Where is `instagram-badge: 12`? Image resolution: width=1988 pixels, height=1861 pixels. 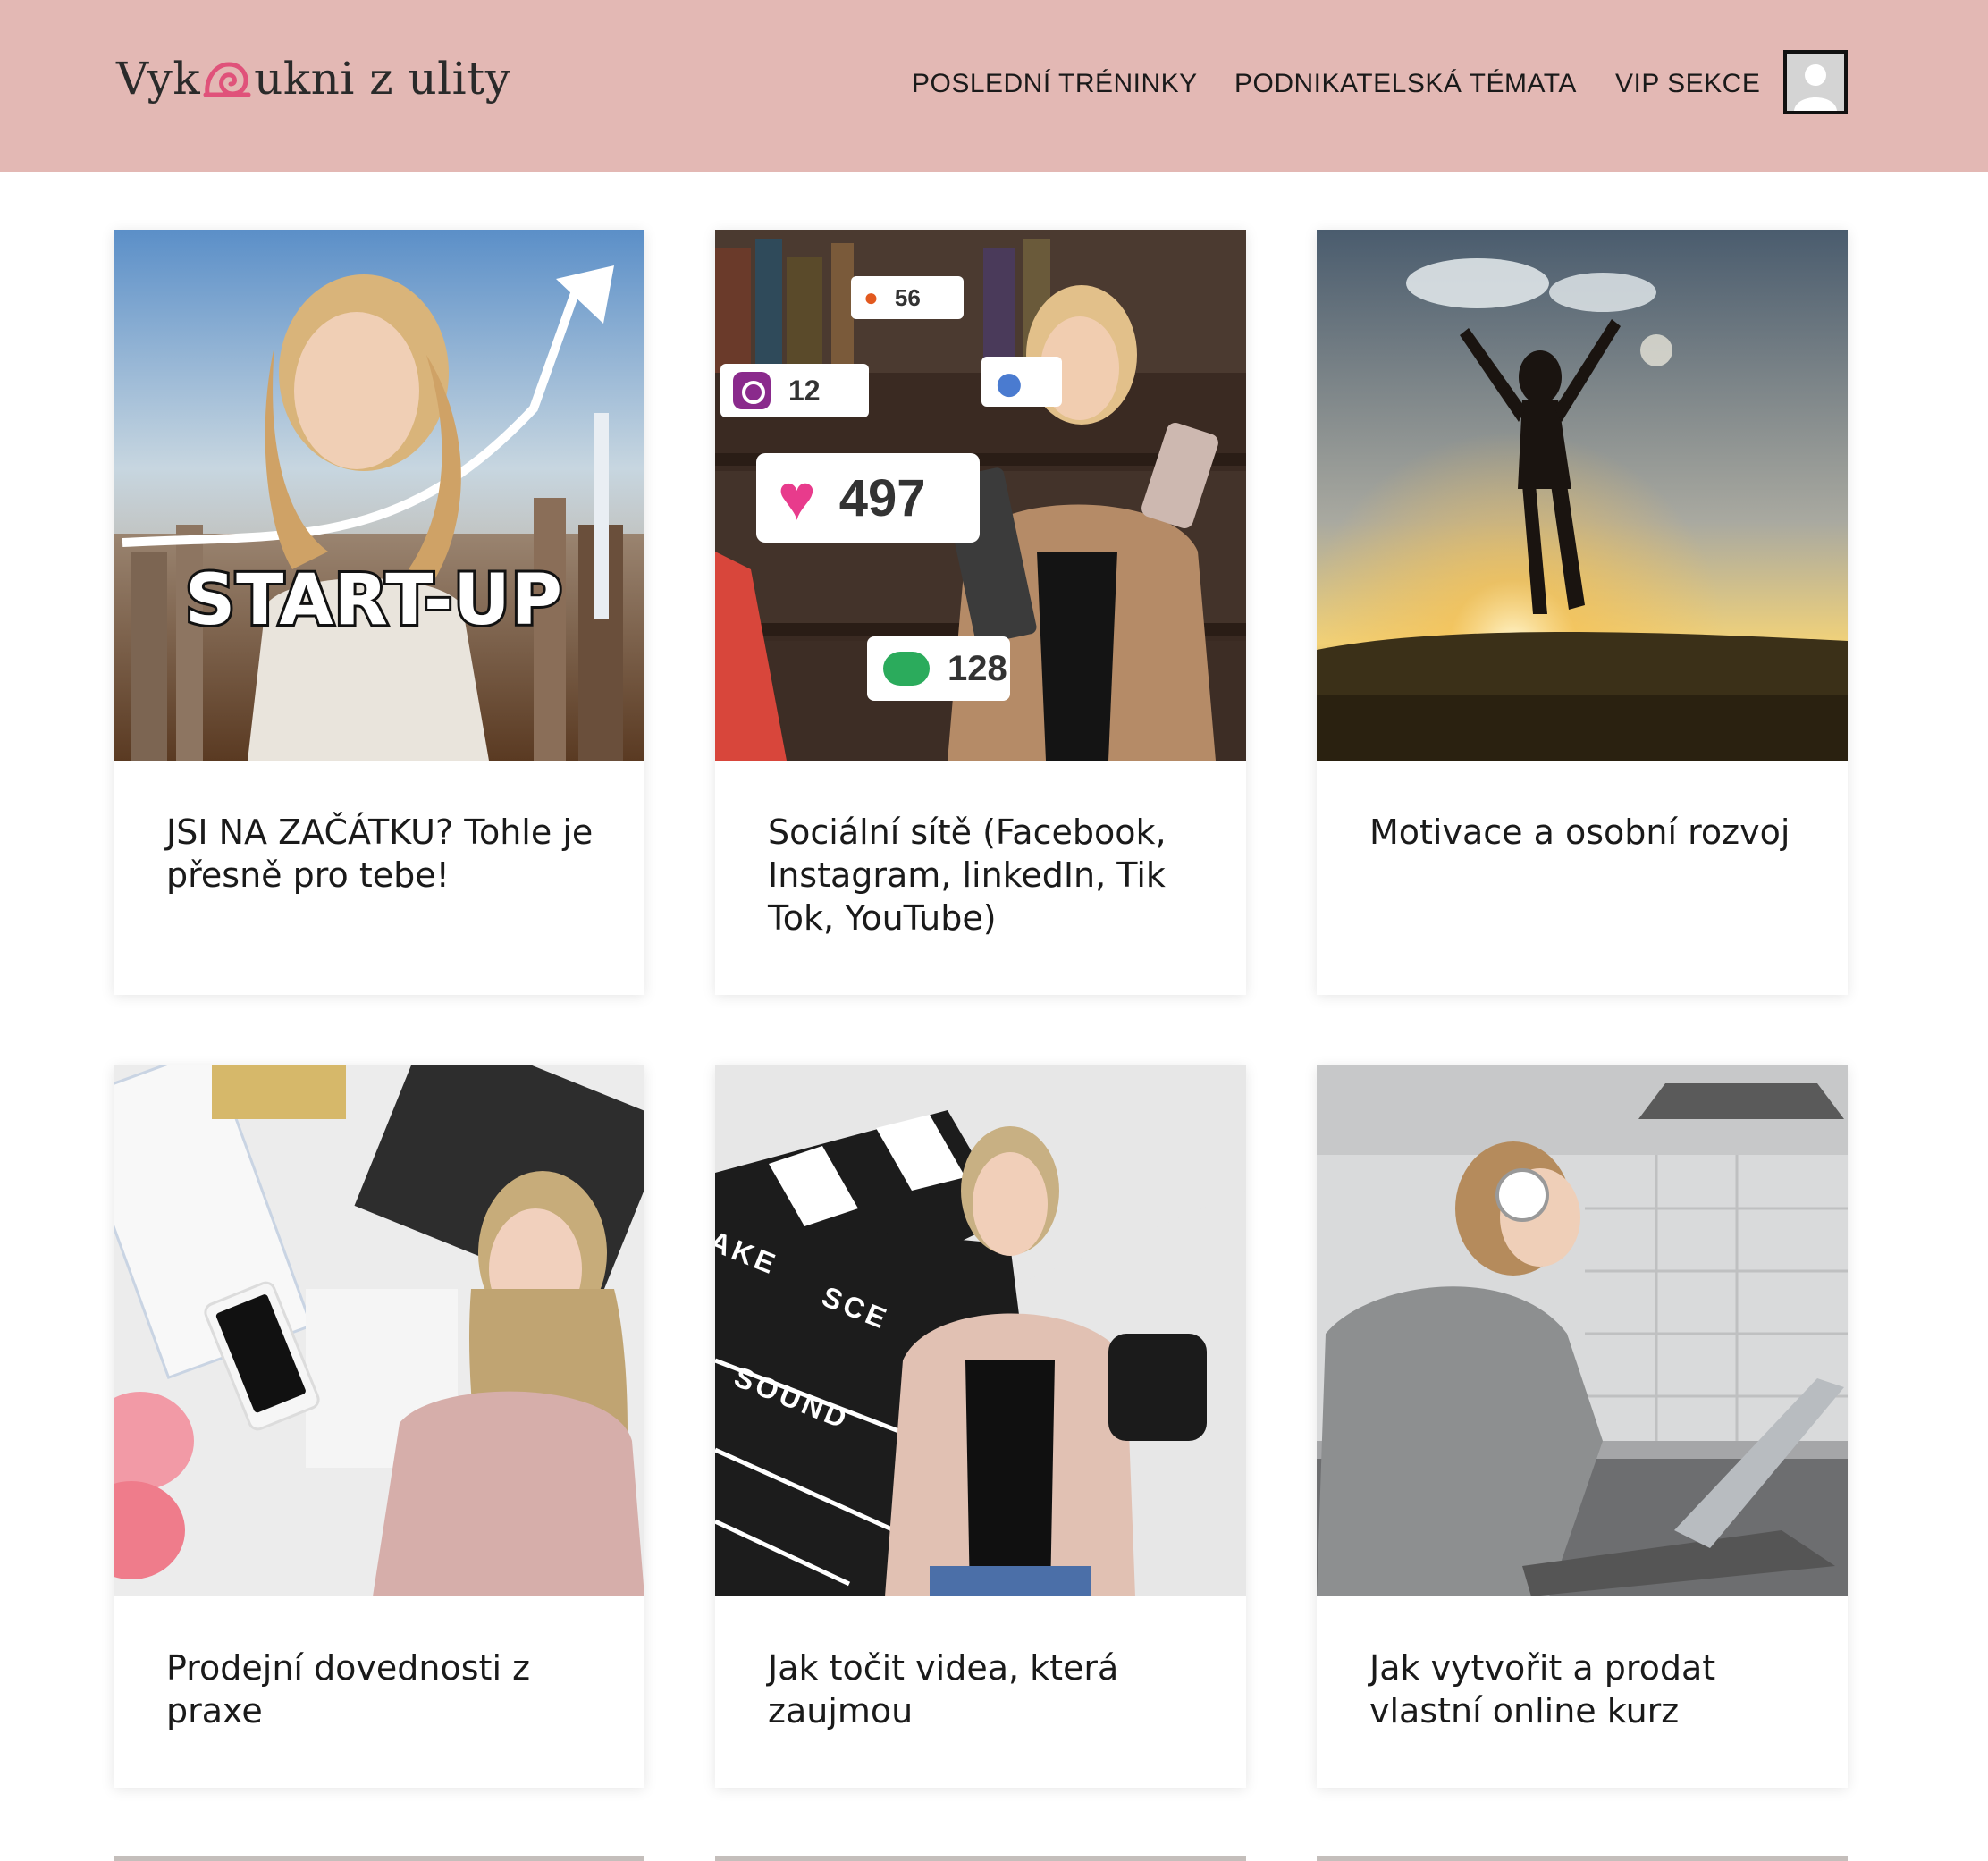 instagram-badge: 12 is located at coordinates (794, 390).